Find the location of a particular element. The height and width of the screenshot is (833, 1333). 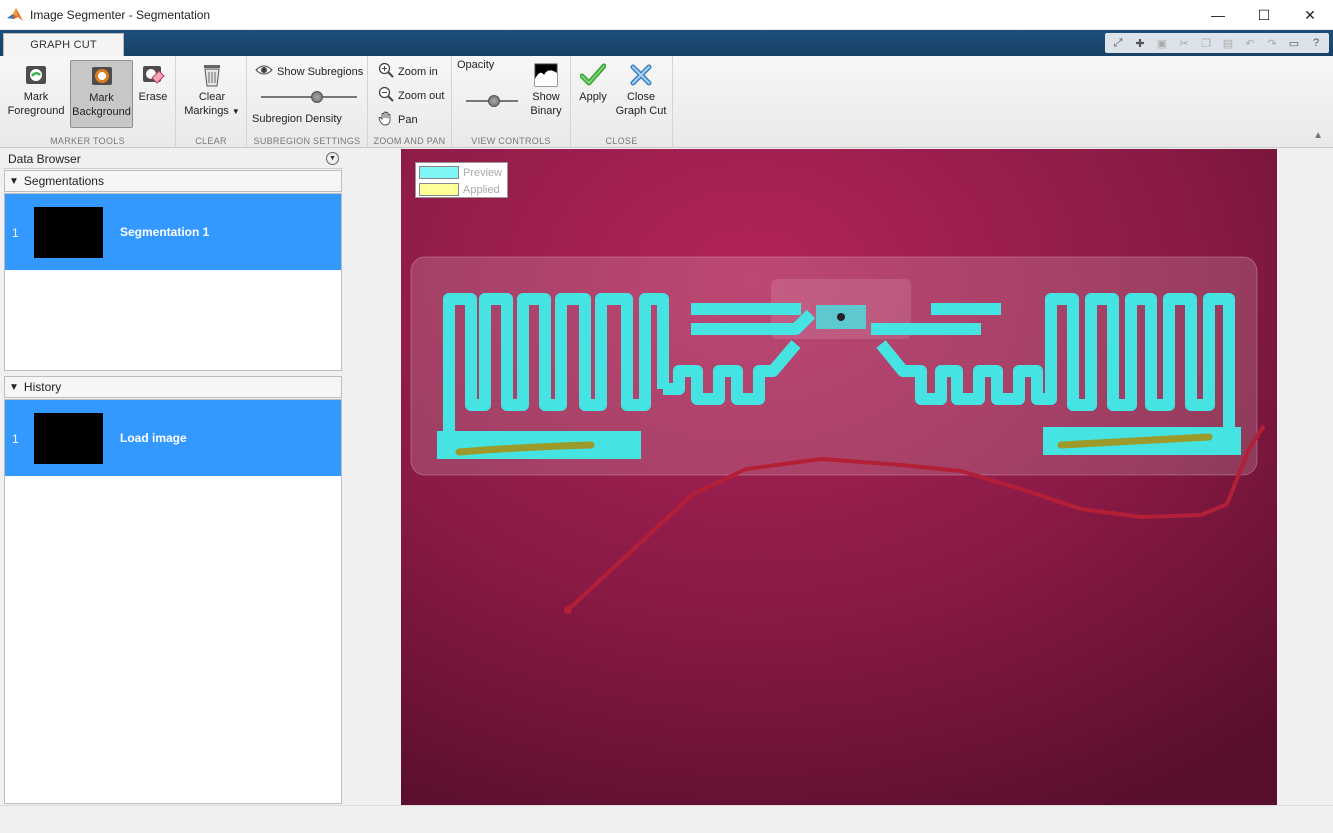

clear-markings-label-2-row: Markings ▼ is located at coordinates (212, 111).